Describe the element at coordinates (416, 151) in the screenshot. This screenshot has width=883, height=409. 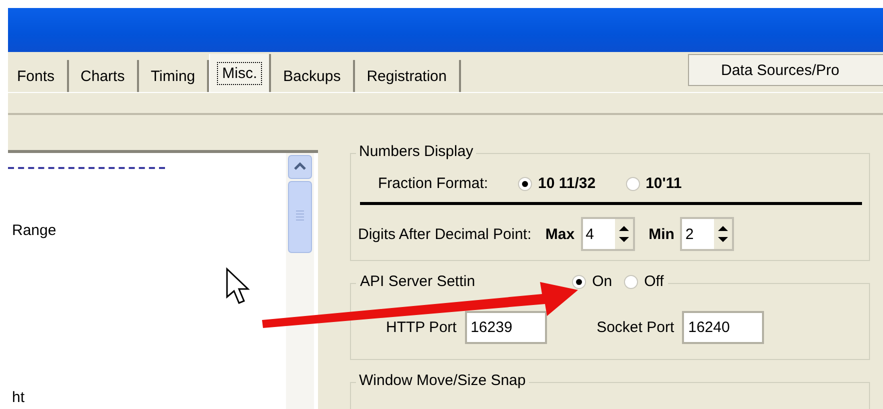
I see `group-title: Numbers Display` at that location.